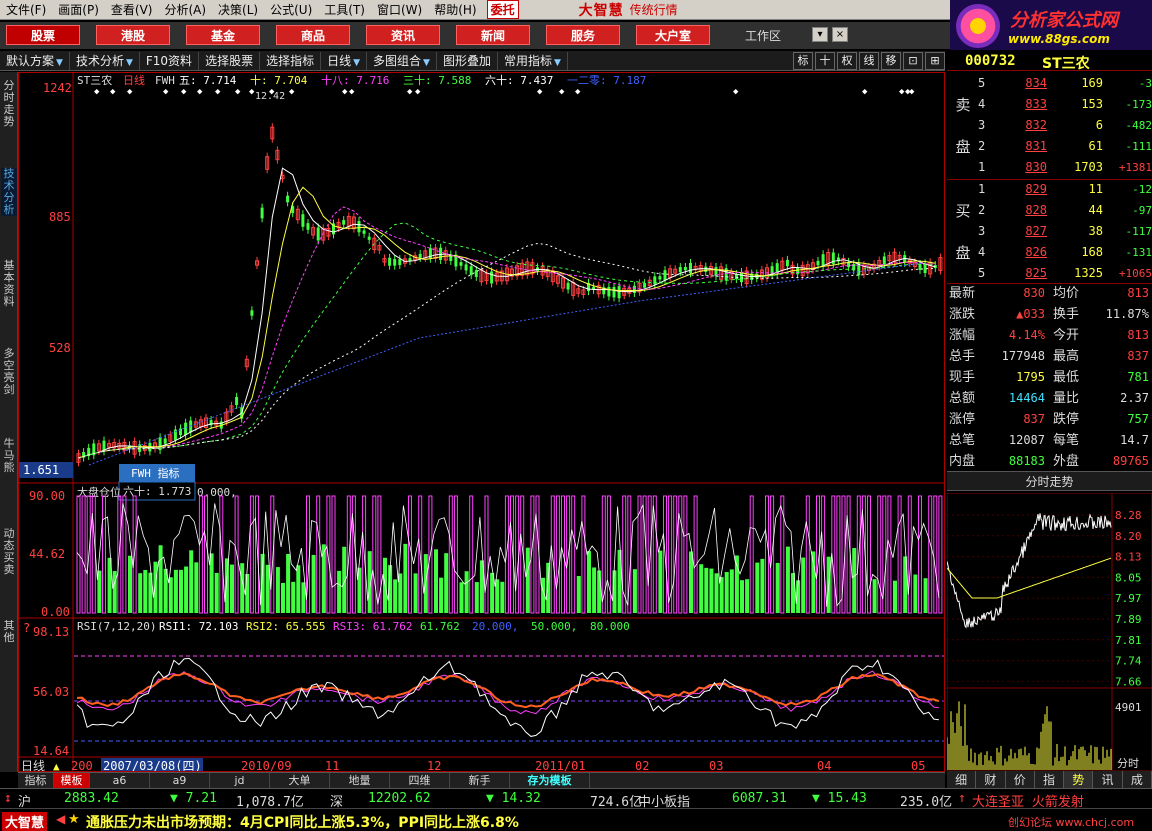 This screenshot has height=831, width=1152. I want to click on close-icon: ×, so click(840, 34).